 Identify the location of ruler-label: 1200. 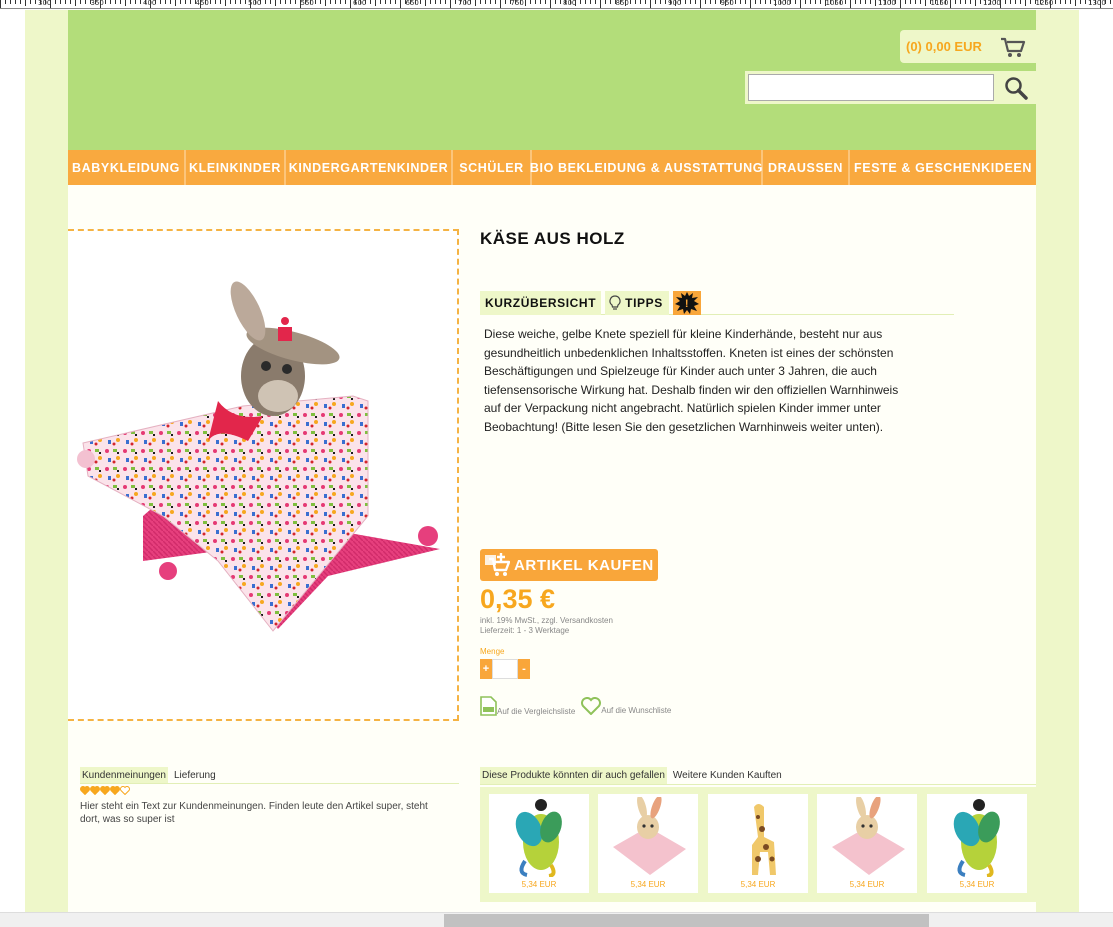
(992, 3).